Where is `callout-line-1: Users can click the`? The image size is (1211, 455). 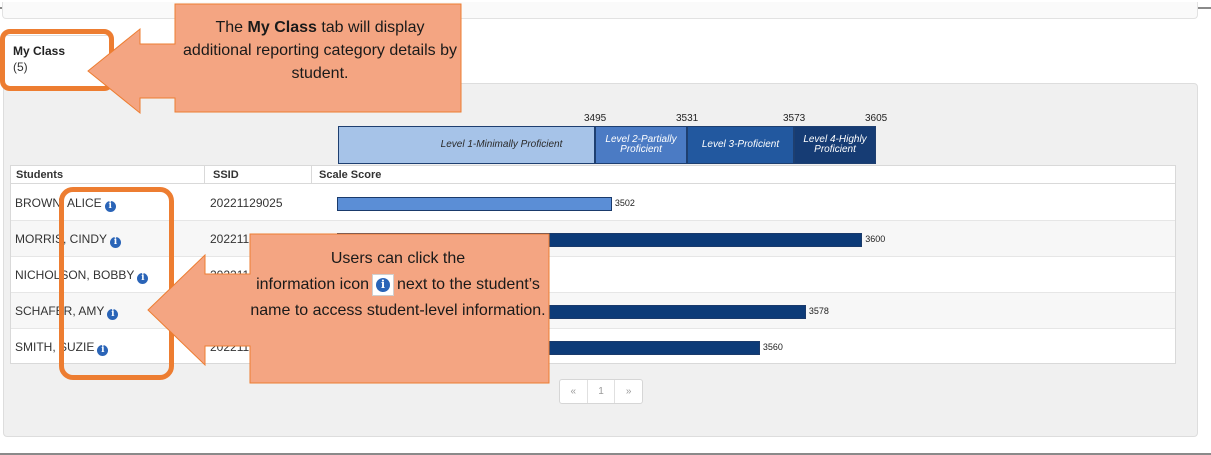 callout-line-1: Users can click the is located at coordinates (398, 258).